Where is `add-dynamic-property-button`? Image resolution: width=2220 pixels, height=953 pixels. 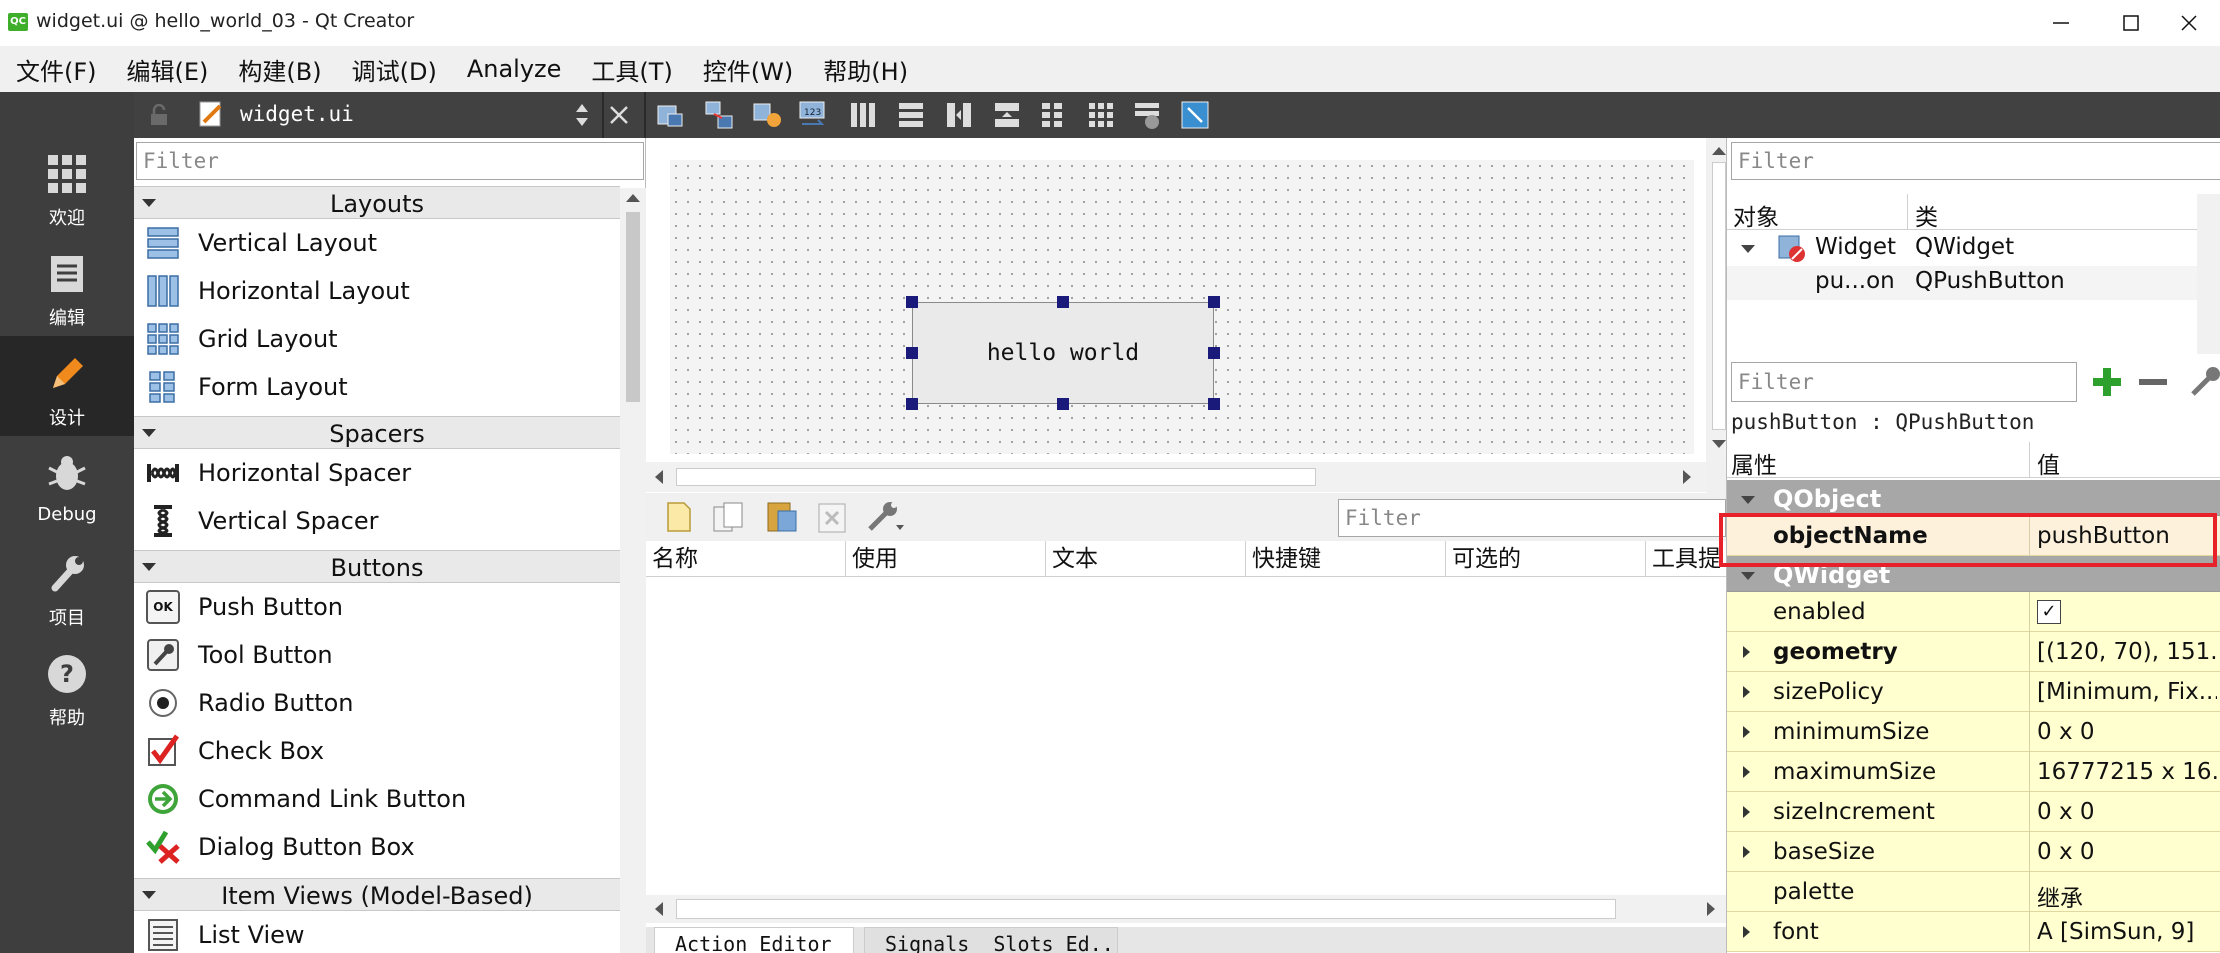 add-dynamic-property-button is located at coordinates (2107, 382).